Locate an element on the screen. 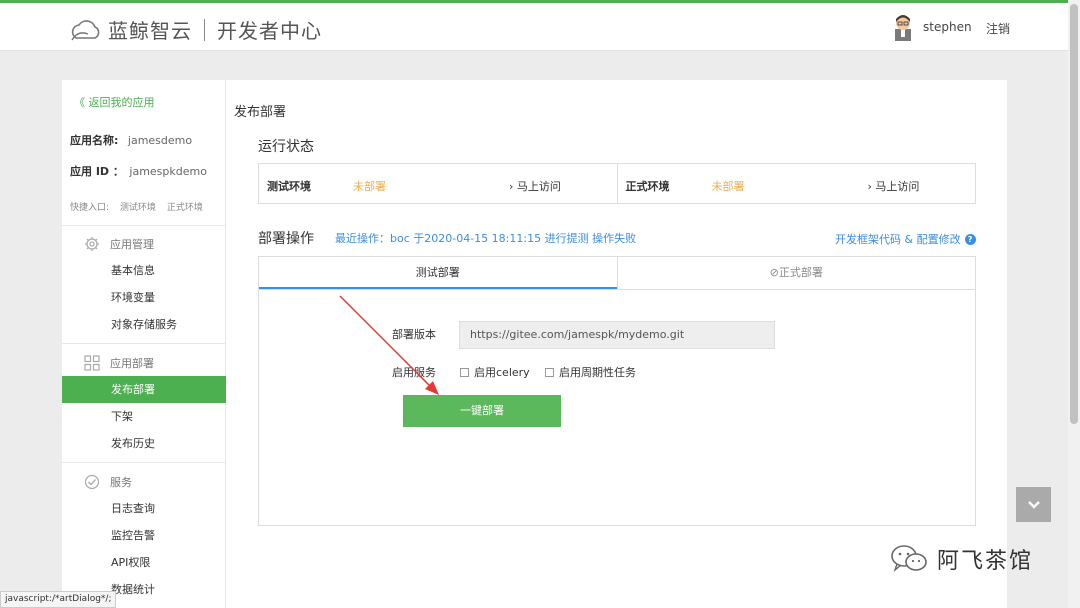 This screenshot has height=608, width=1080. version-url-input: https://gitee.com/jamespk/mydemo.git is located at coordinates (617, 335).